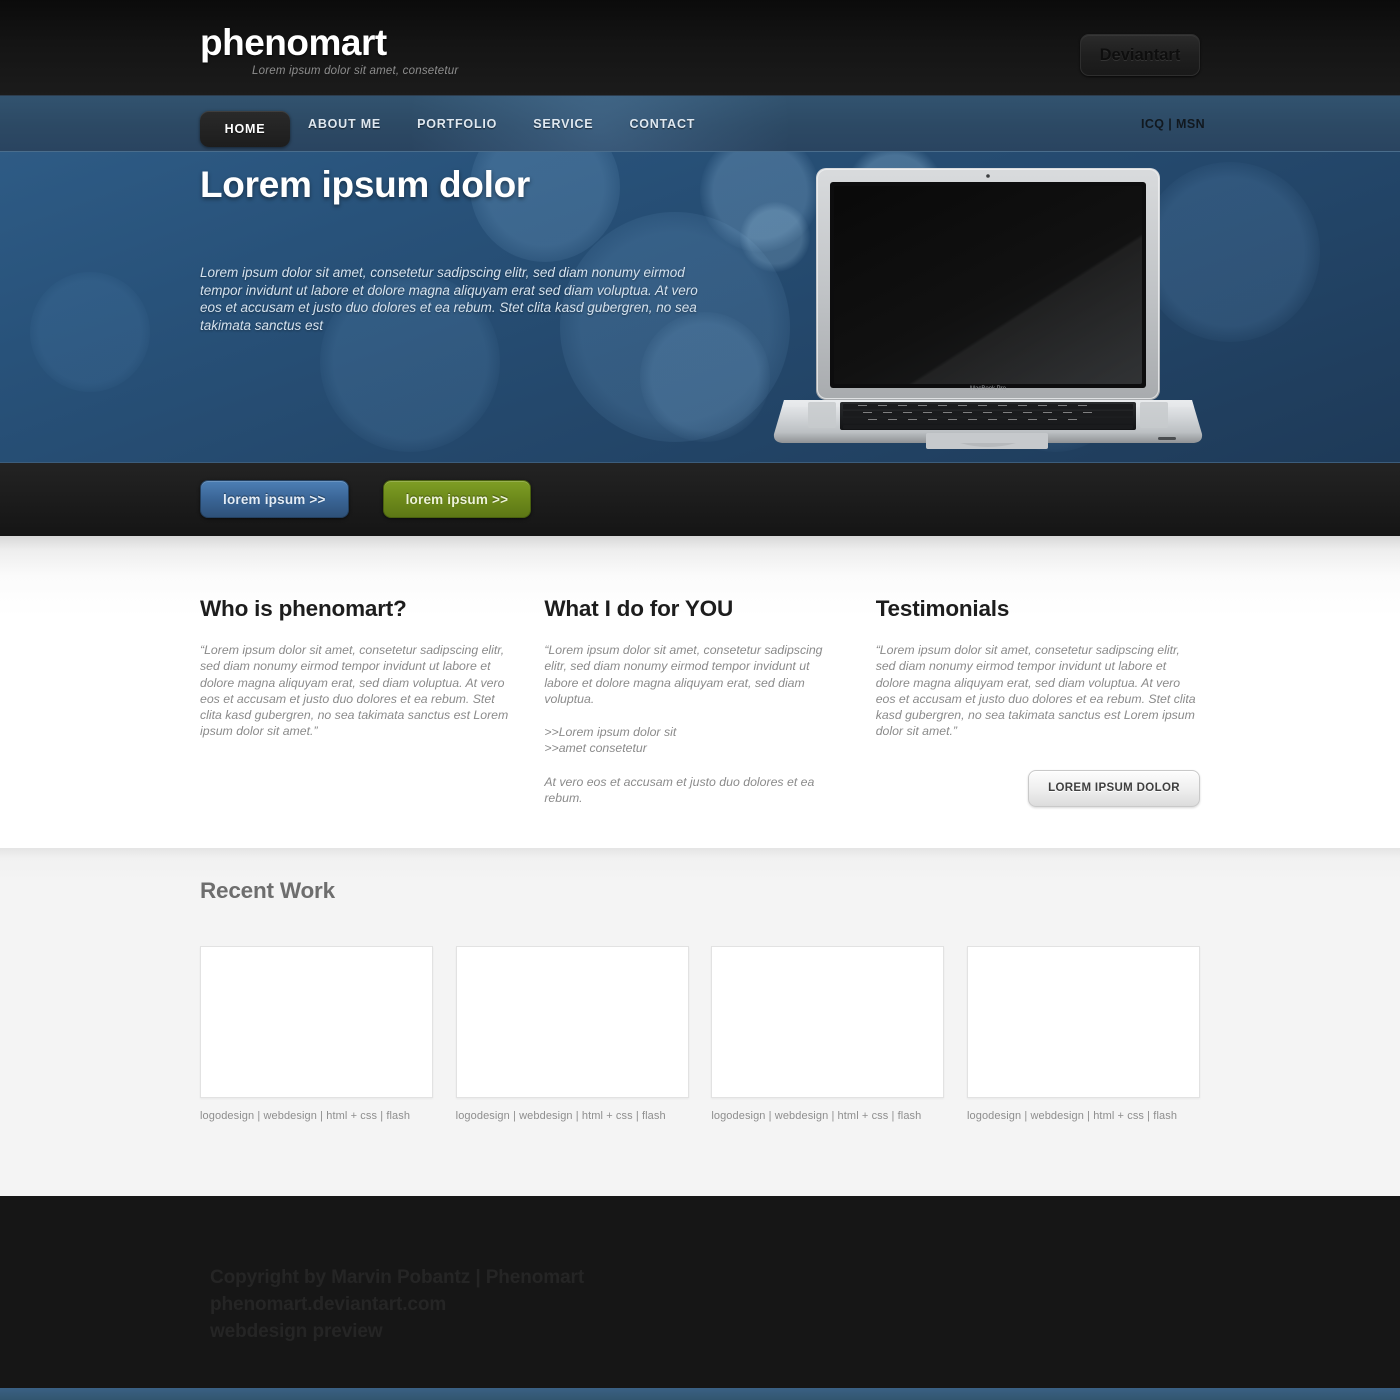  I want to click on laptop-image: MacBook Pro, so click(988, 312).